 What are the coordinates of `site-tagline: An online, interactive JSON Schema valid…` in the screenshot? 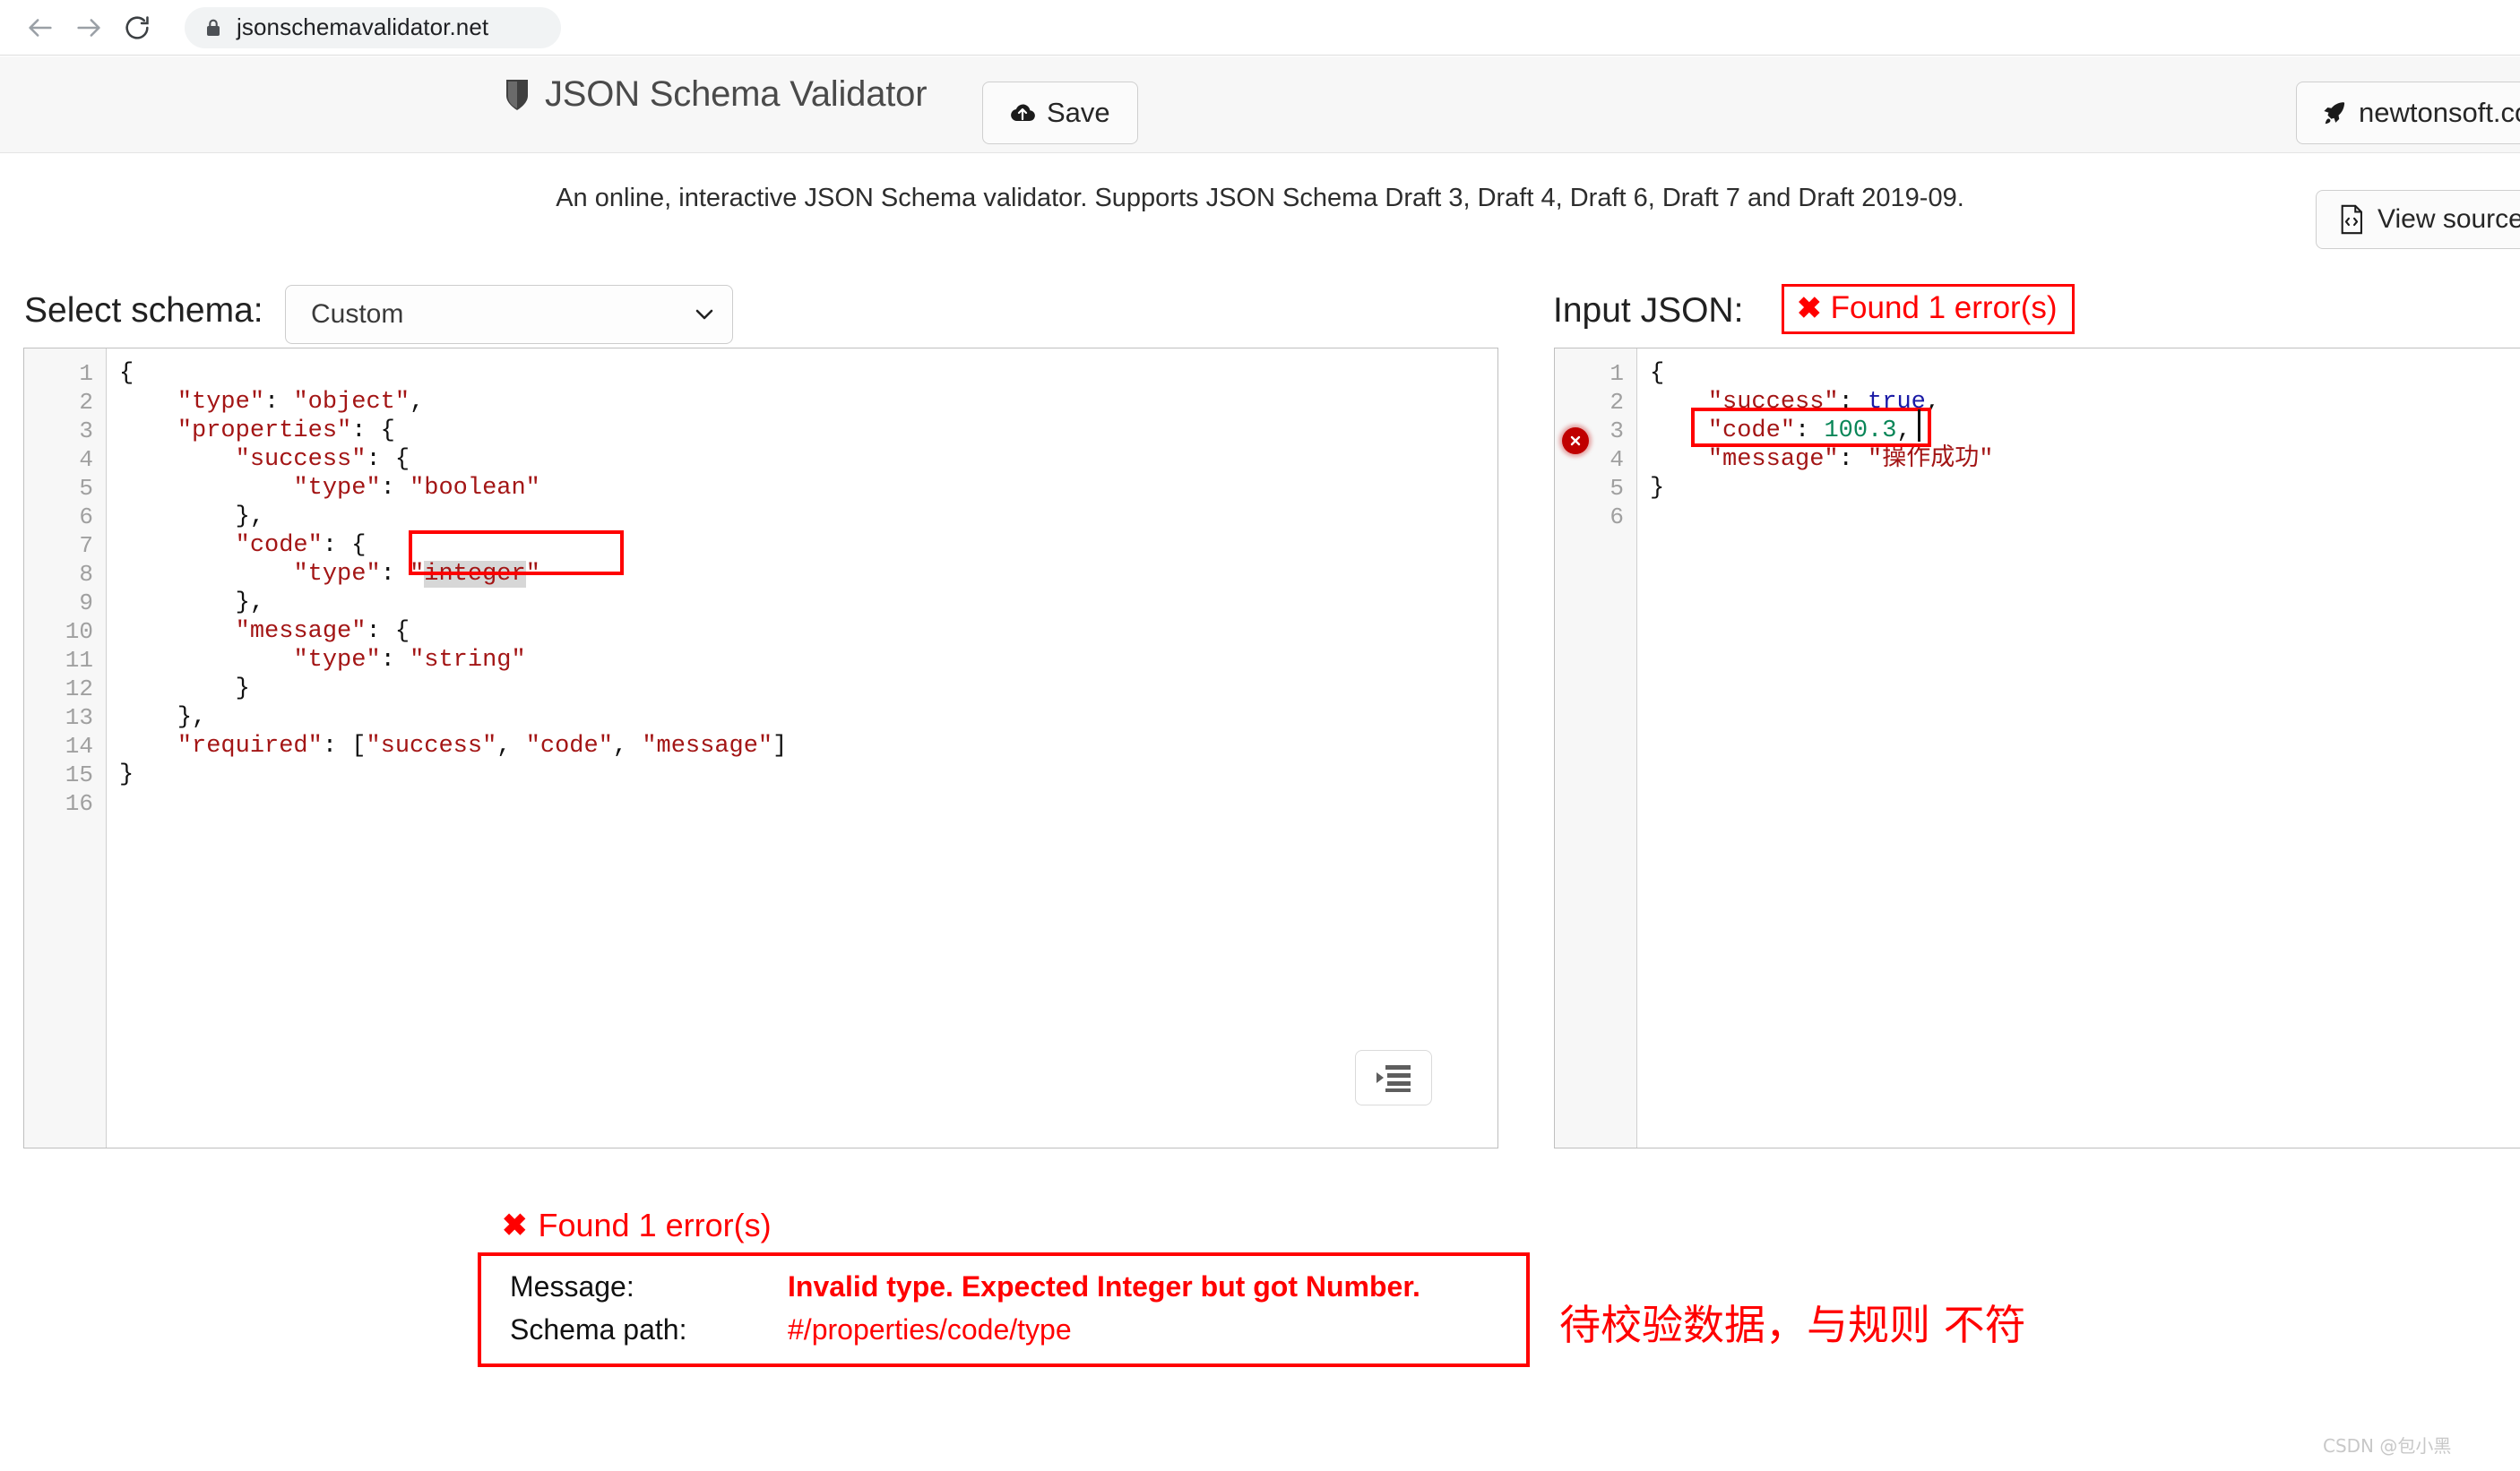 It's located at (1260, 198).